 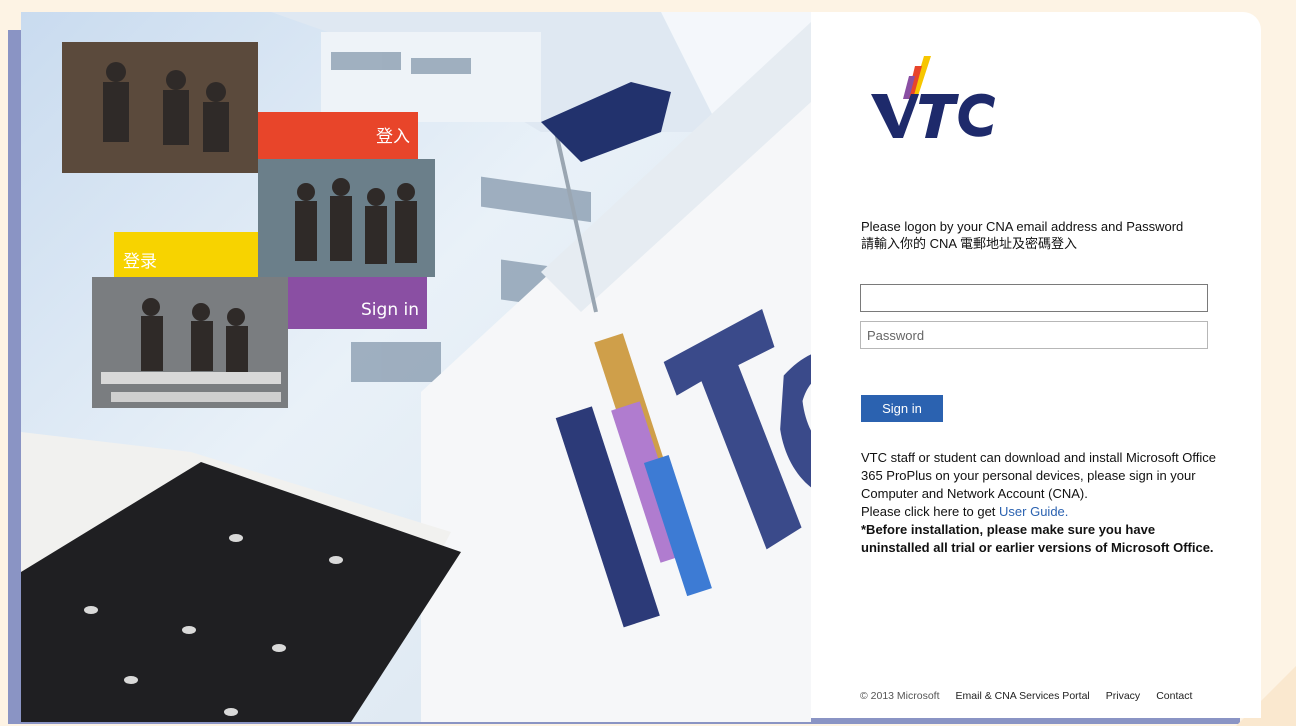 What do you see at coordinates (1023, 696) in the screenshot?
I see `footer-link-portal: Email & CNA Services Portal` at bounding box center [1023, 696].